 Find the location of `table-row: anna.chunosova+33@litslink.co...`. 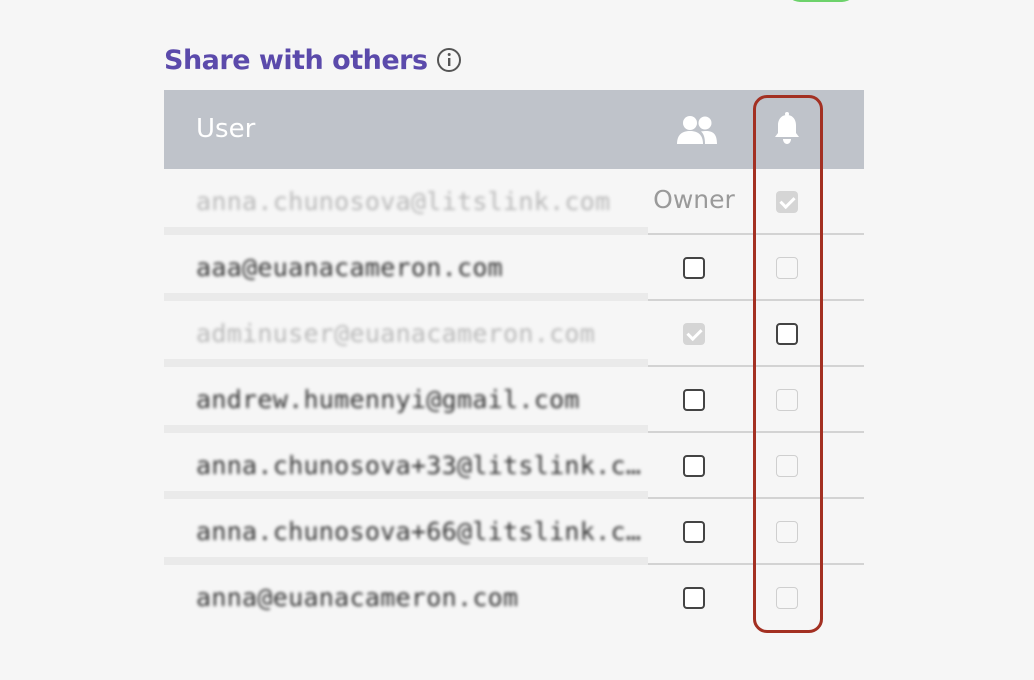

table-row: anna.chunosova+33@litslink.co... is located at coordinates (514, 466).